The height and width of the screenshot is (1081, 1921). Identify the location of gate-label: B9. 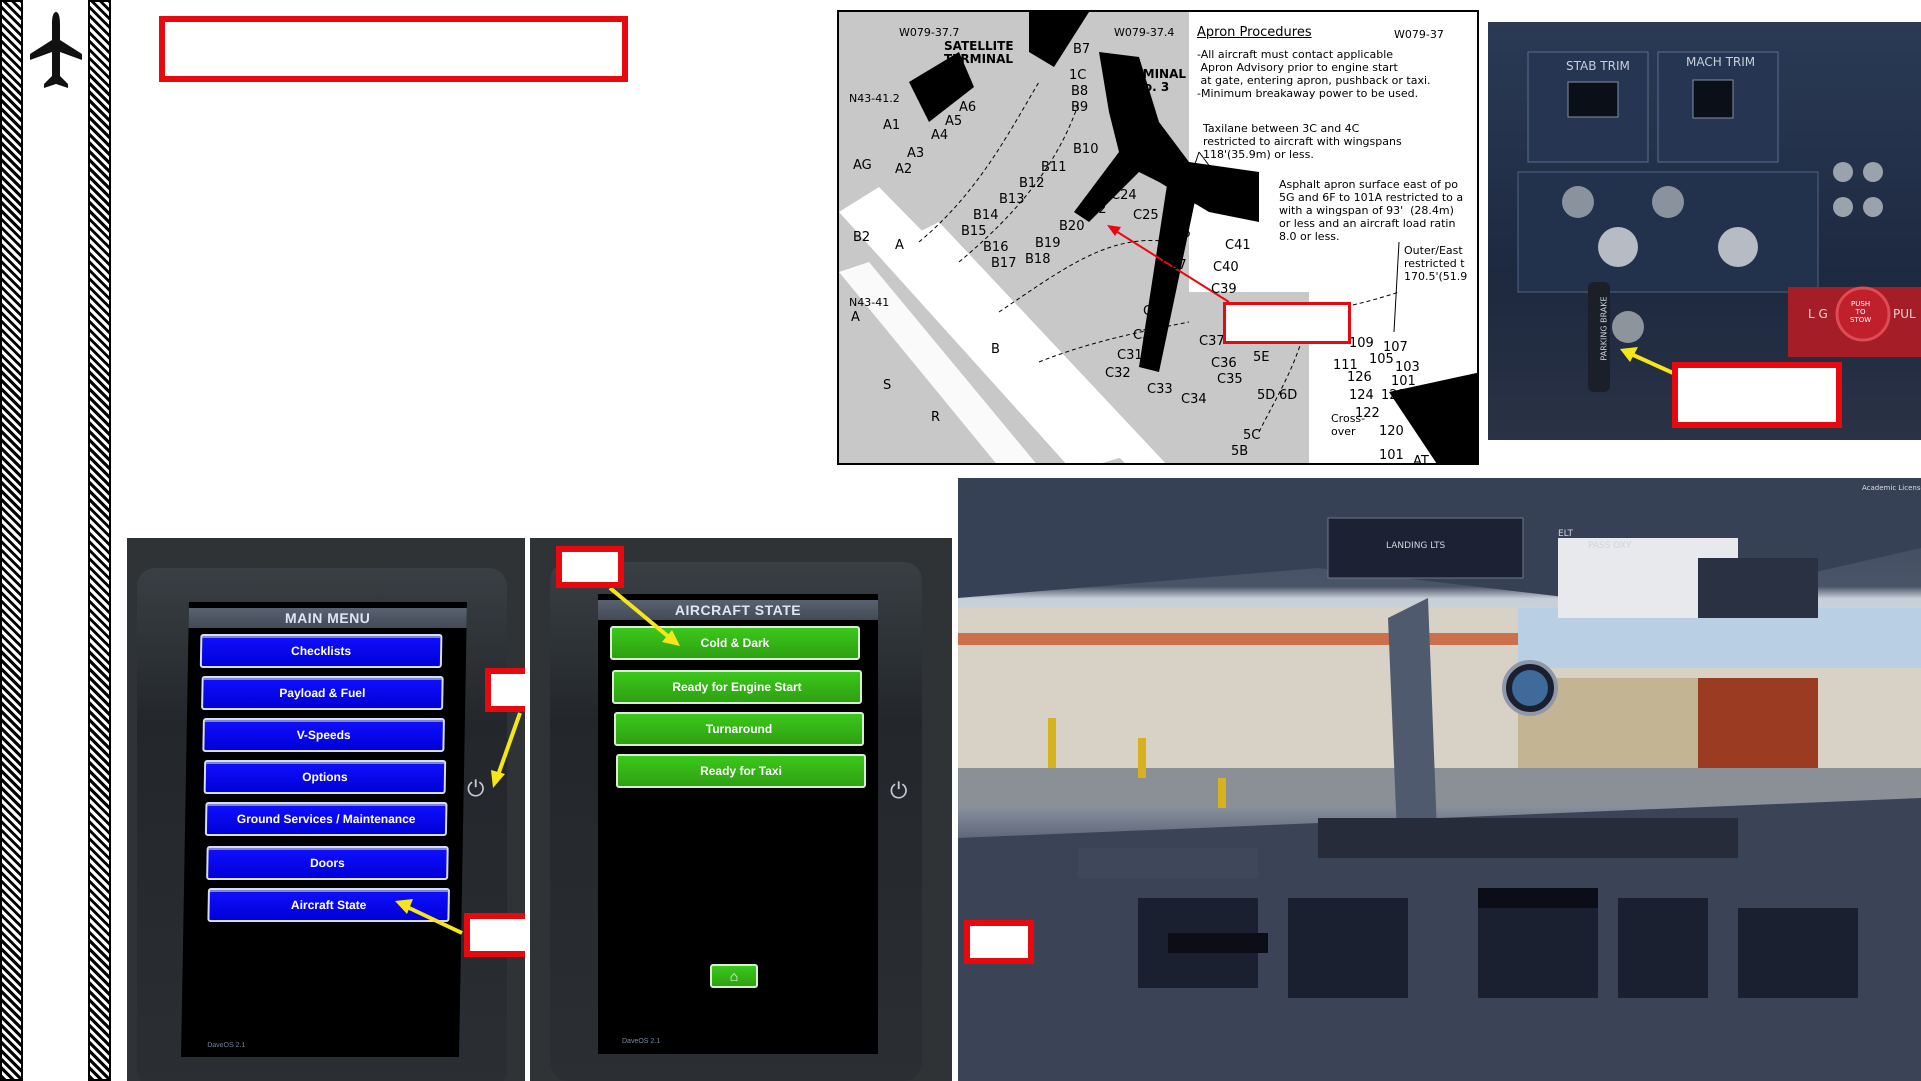
(1080, 107).